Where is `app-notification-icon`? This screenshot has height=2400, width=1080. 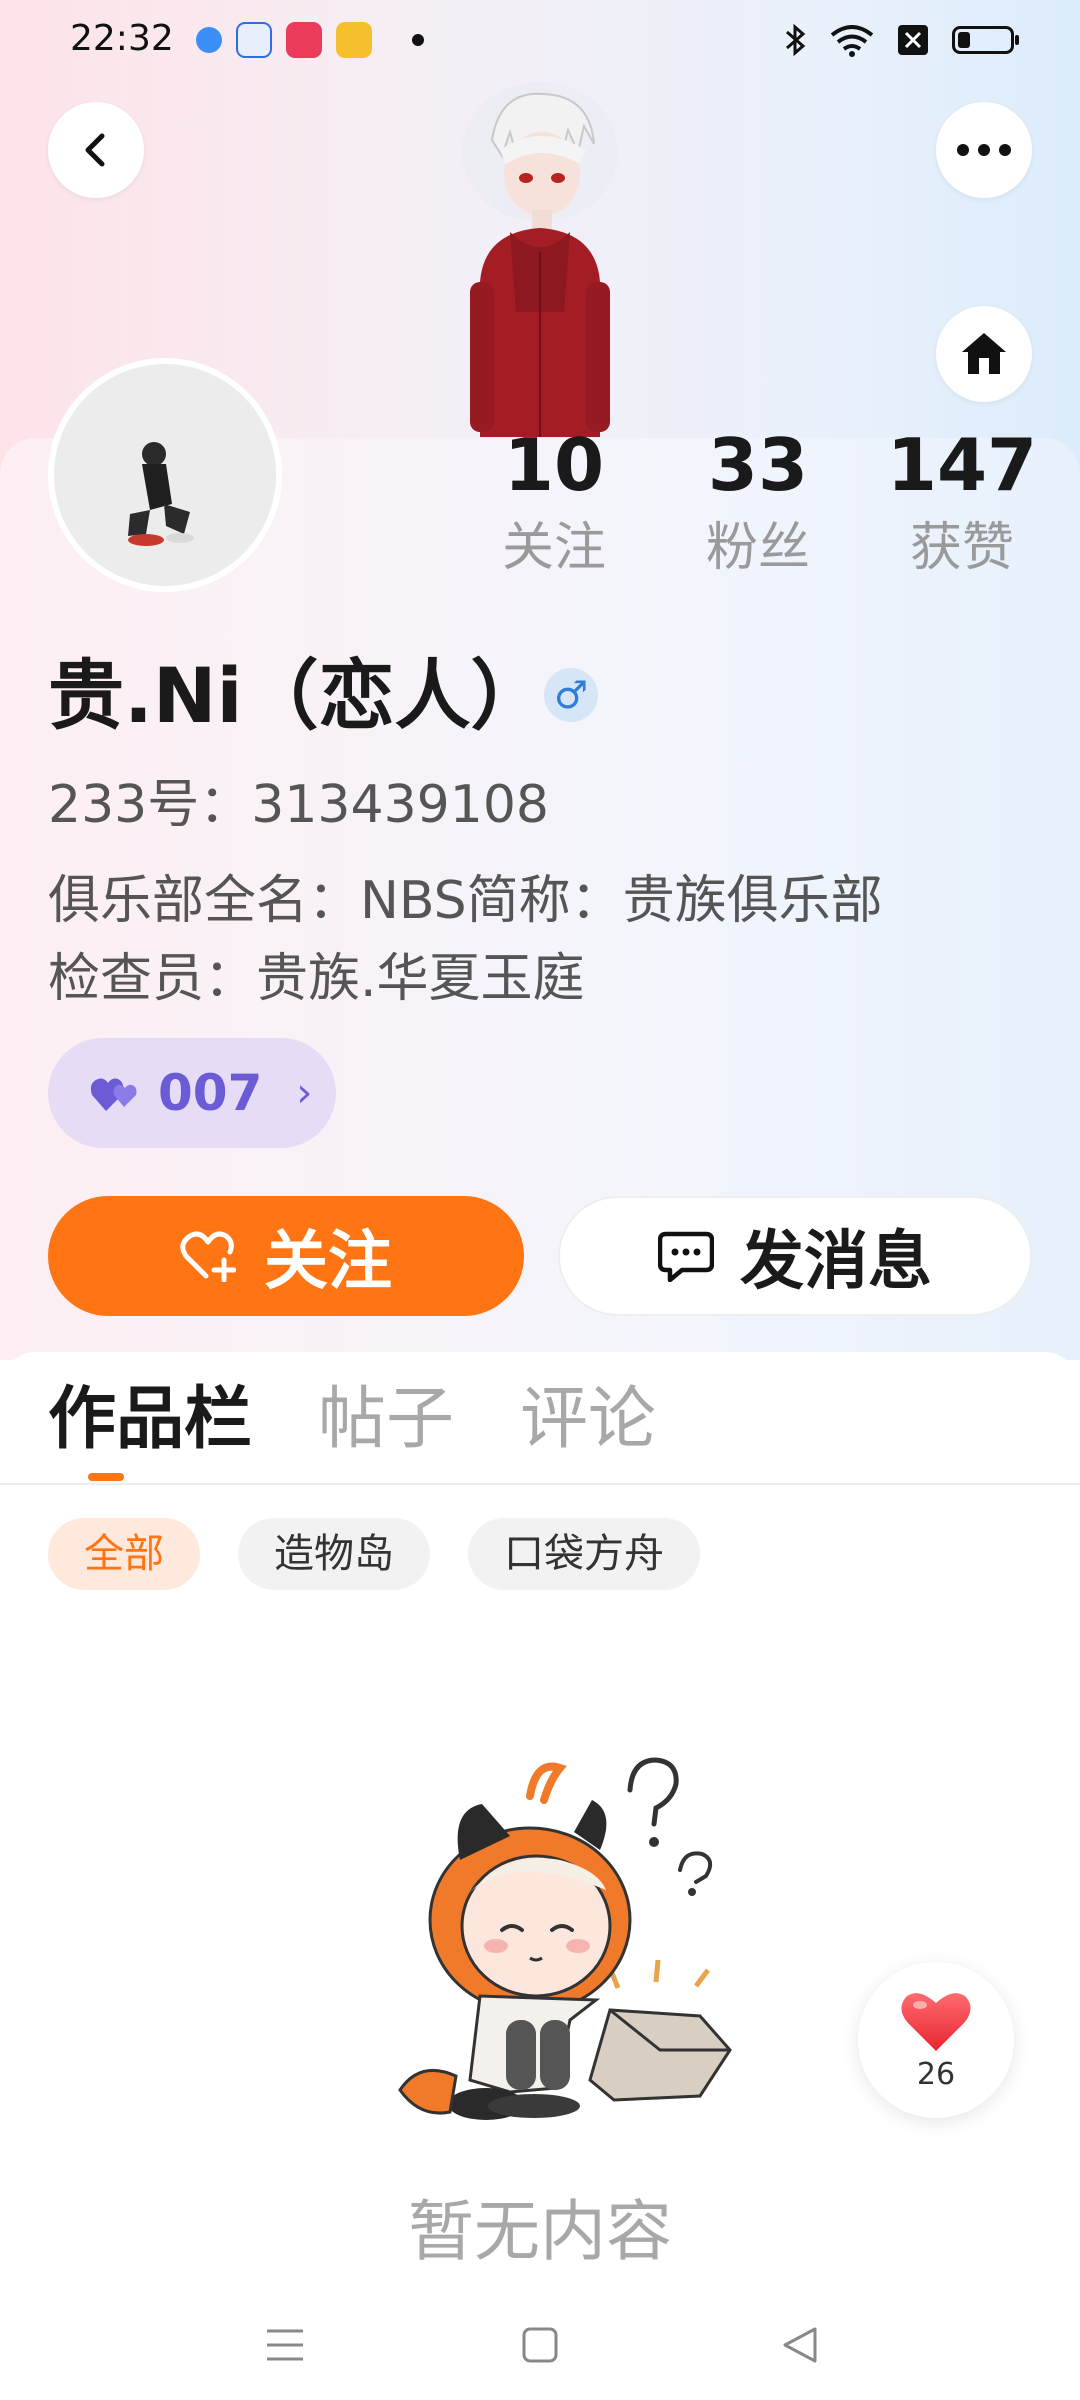
app-notification-icon is located at coordinates (209, 40).